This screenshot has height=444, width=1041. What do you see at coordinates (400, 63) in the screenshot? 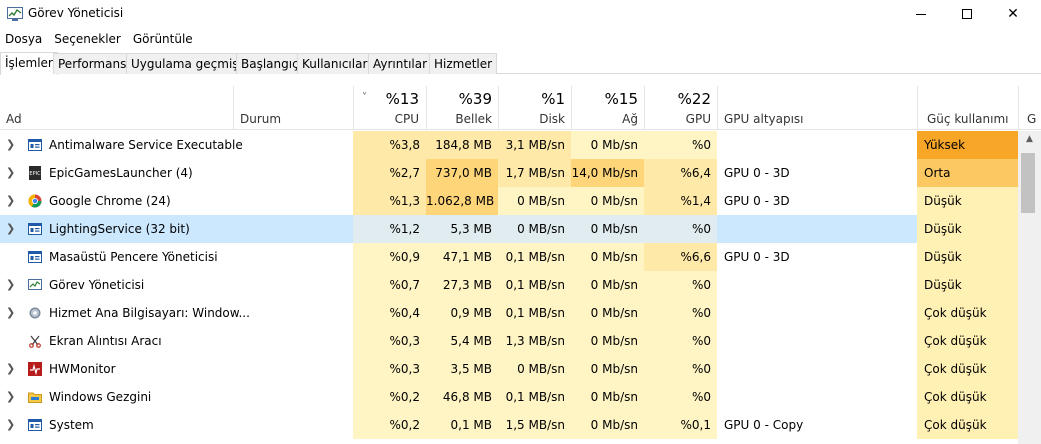
I see `tab-details: Ayrıntılar` at bounding box center [400, 63].